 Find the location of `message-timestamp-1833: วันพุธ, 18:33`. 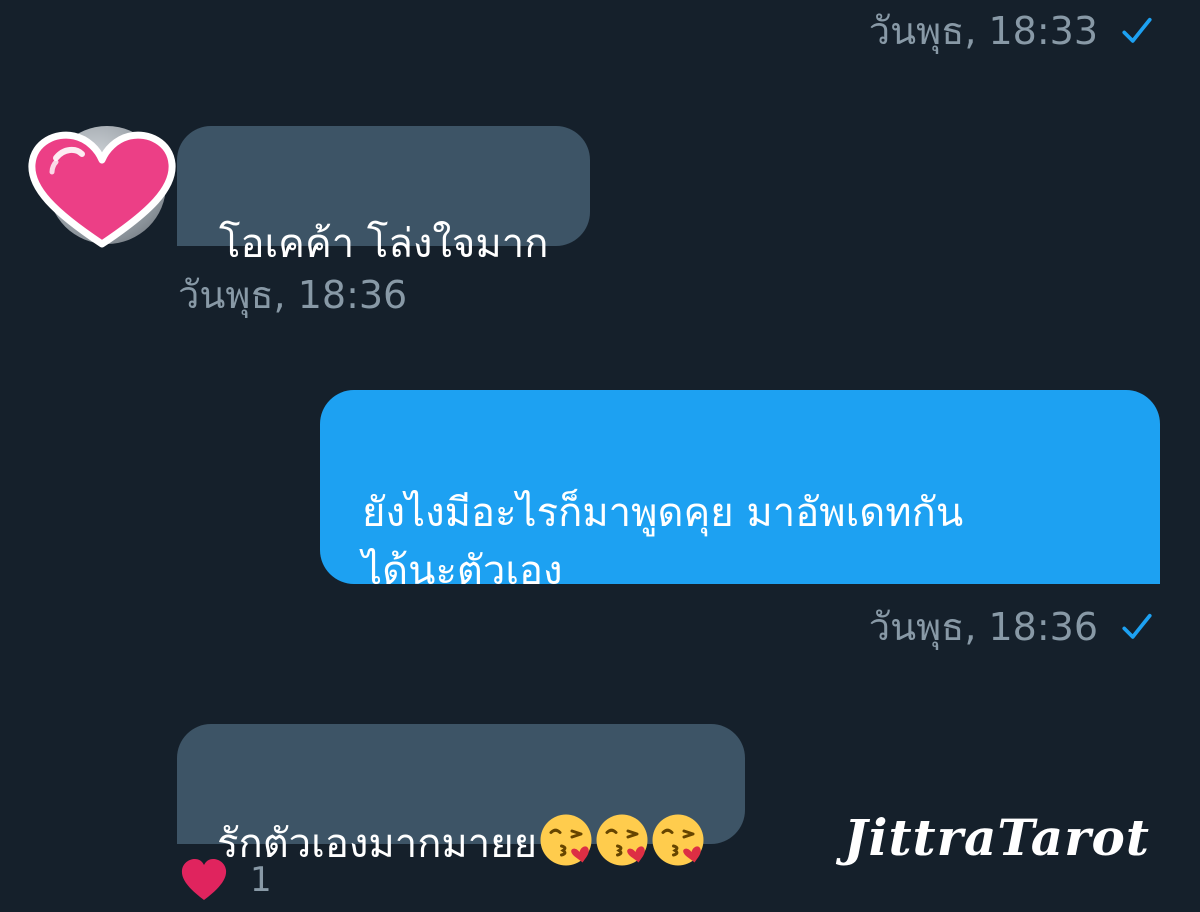

message-timestamp-1833: วันพุธ, 18:33 is located at coordinates (1011, 31).